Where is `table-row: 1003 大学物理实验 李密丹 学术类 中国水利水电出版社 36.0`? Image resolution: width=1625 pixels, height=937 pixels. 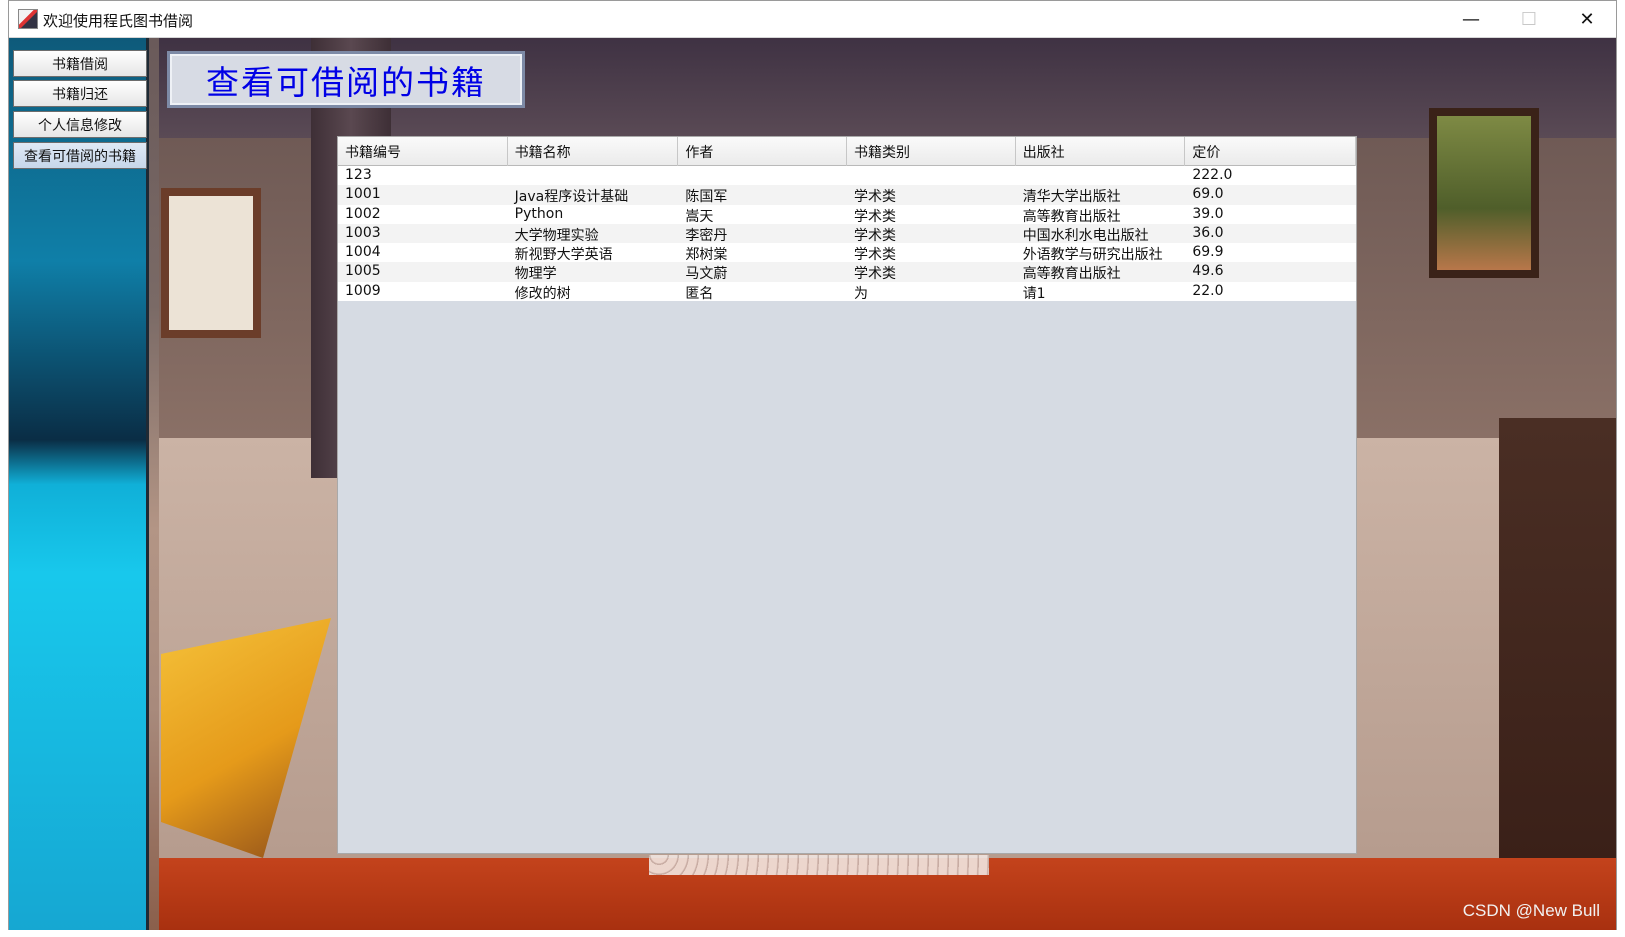
table-row: 1003 大学物理实验 李密丹 学术类 中国水利水电出版社 36.0 is located at coordinates (847, 233).